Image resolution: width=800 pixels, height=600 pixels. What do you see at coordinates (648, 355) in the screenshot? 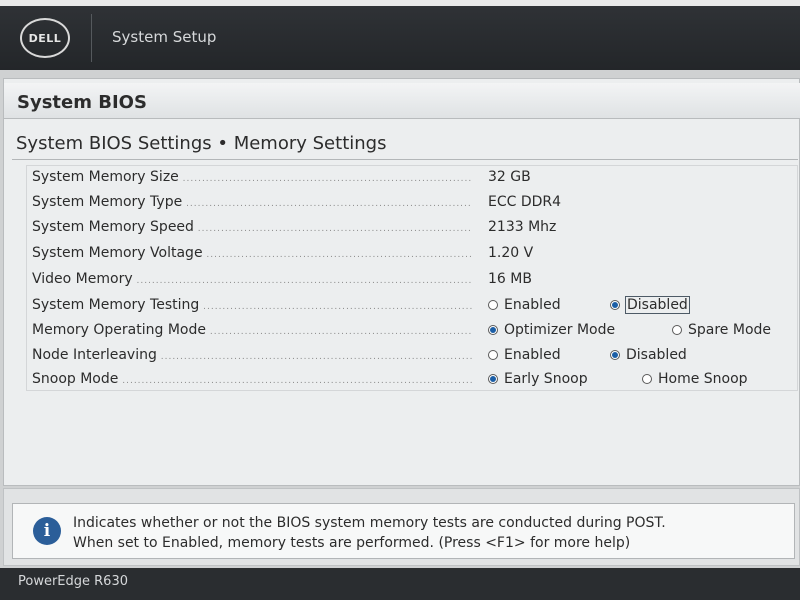
I see `radio-node-interleaving-disabled: Disabled` at bounding box center [648, 355].